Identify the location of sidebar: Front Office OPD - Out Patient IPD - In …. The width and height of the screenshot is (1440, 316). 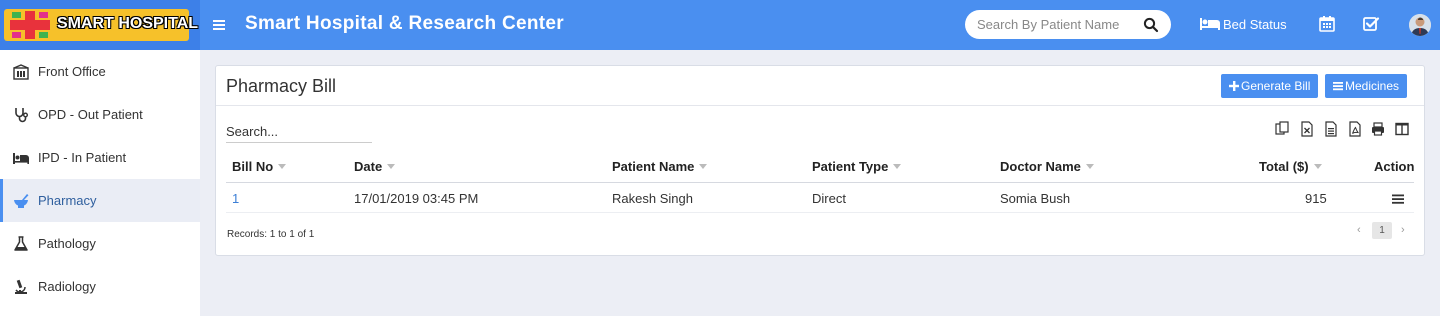
(100, 183).